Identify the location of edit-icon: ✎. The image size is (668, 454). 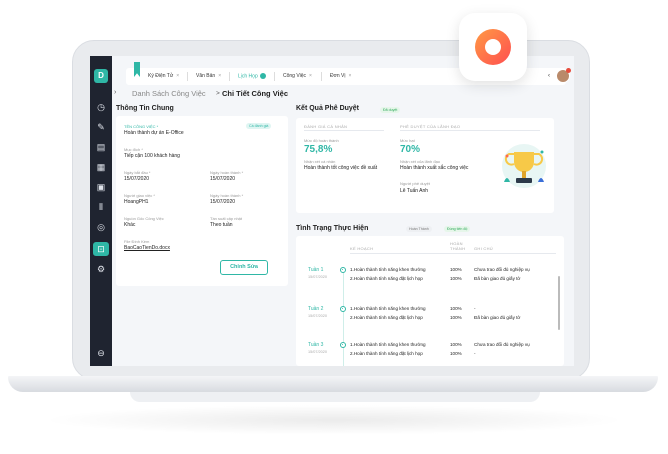
(101, 127).